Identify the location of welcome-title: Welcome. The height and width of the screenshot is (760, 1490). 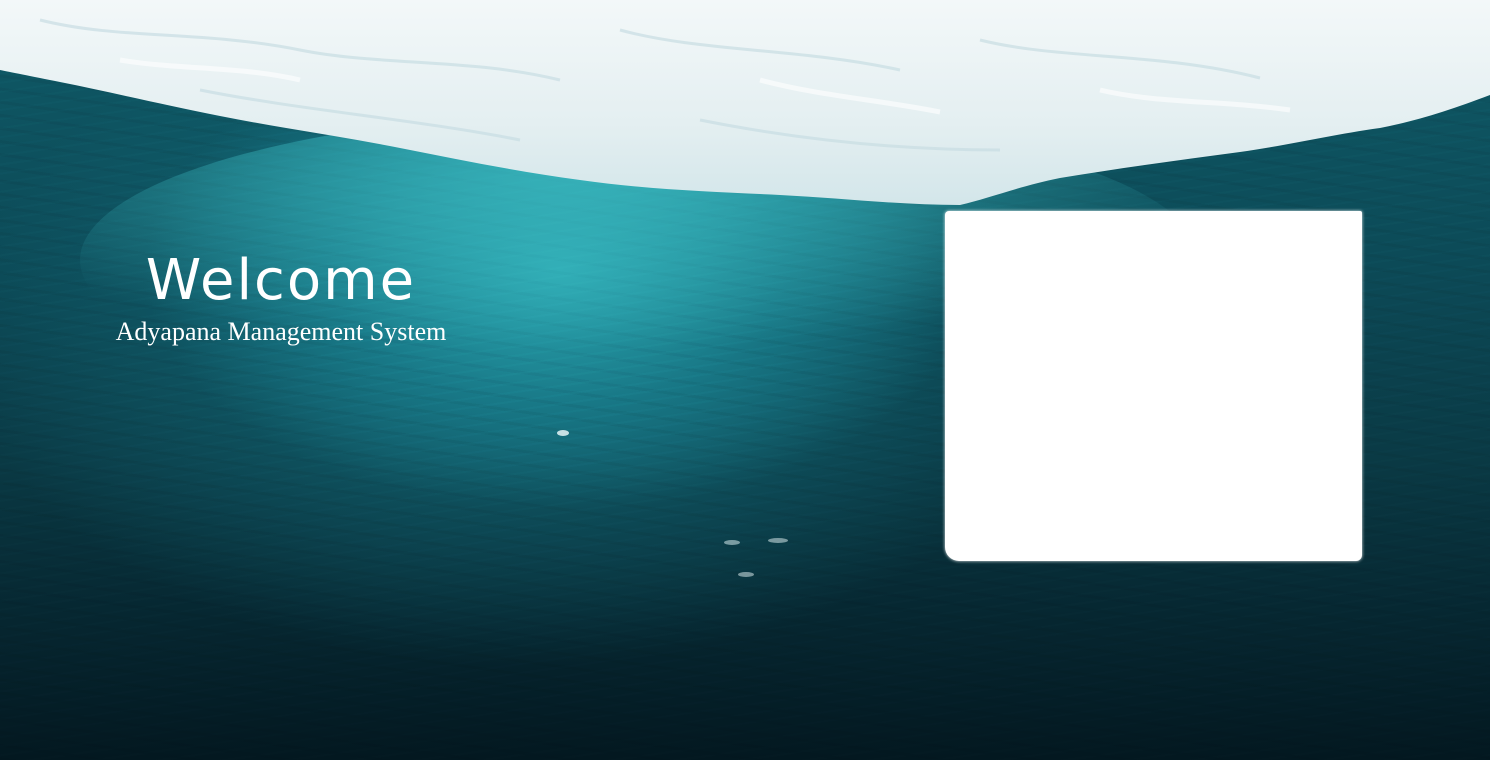
(281, 280).